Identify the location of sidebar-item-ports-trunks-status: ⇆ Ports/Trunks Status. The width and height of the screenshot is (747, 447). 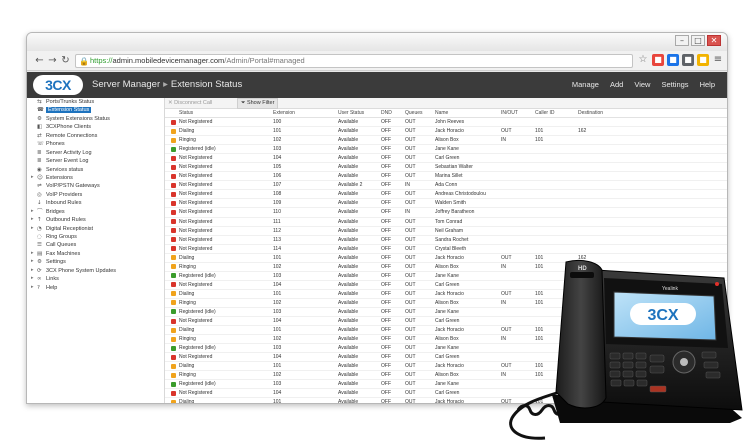
(95, 102).